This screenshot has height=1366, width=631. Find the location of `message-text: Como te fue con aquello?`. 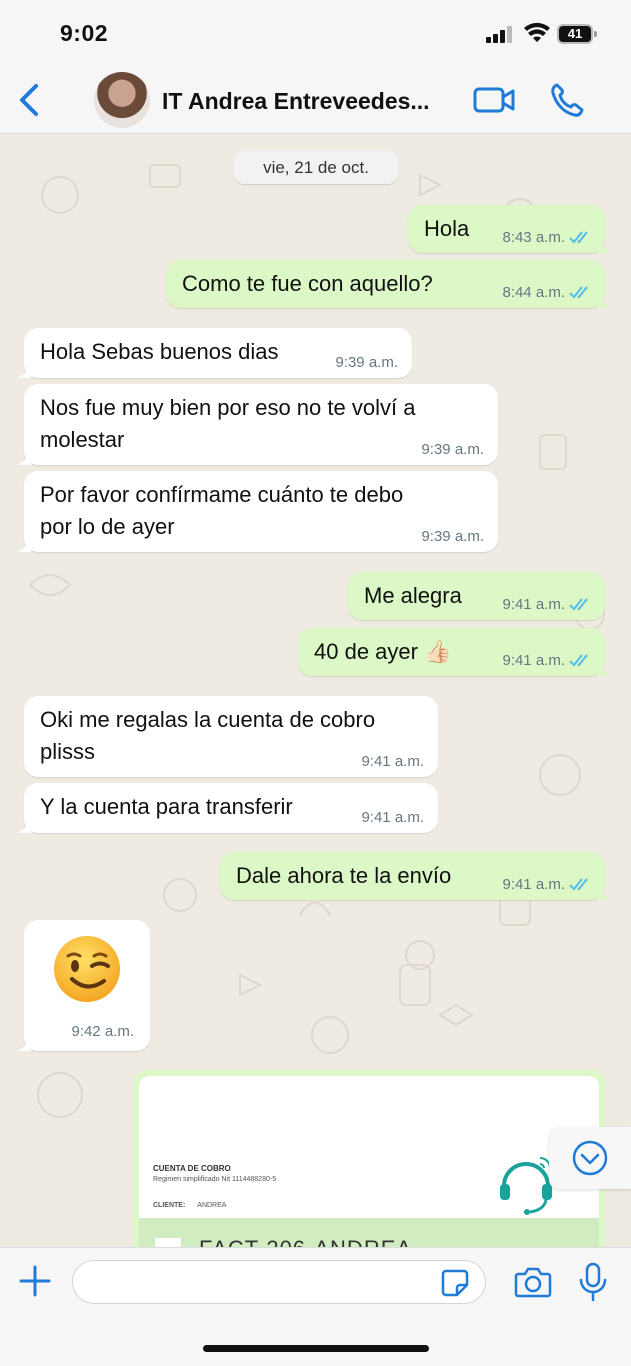

message-text: Como te fue con aquello? is located at coordinates (307, 283).